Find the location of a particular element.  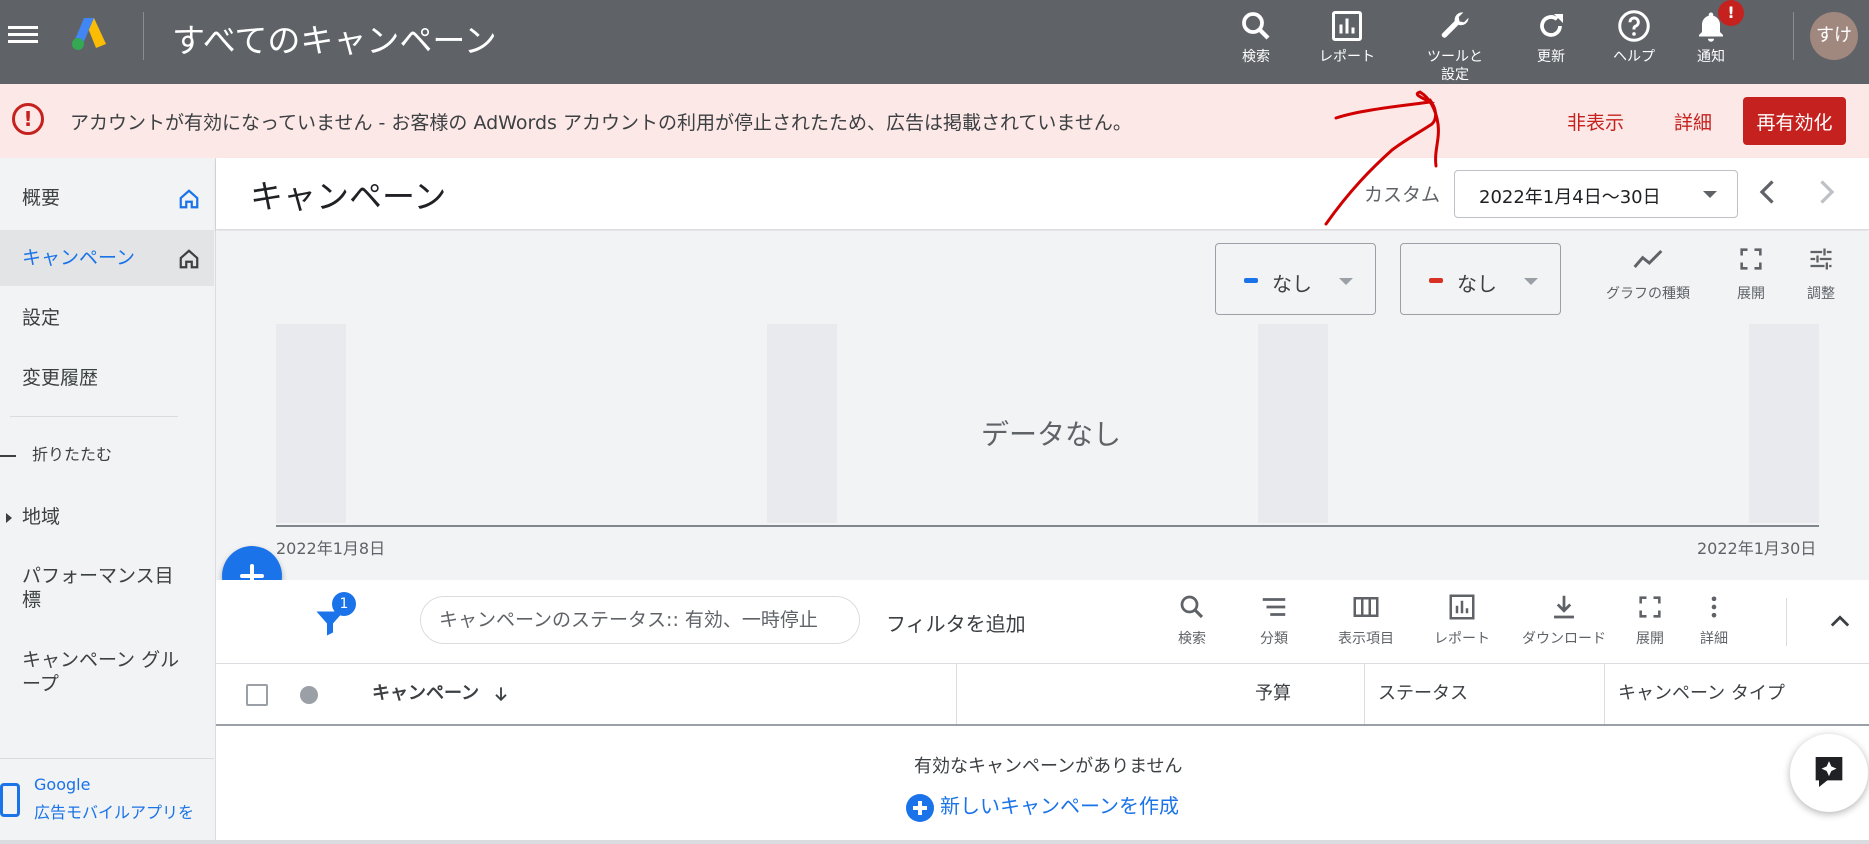

metric2-label: なし is located at coordinates (1477, 284).